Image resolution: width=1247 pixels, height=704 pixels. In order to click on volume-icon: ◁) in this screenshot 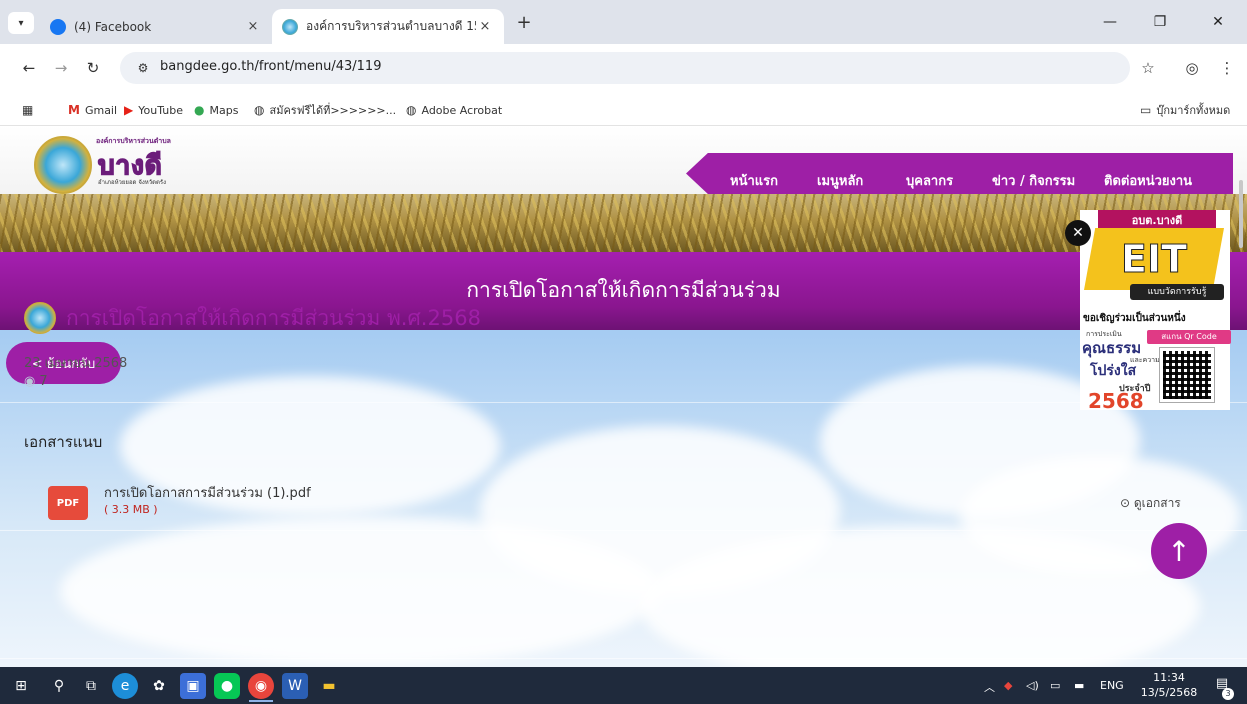, I will do `click(1032, 685)`.